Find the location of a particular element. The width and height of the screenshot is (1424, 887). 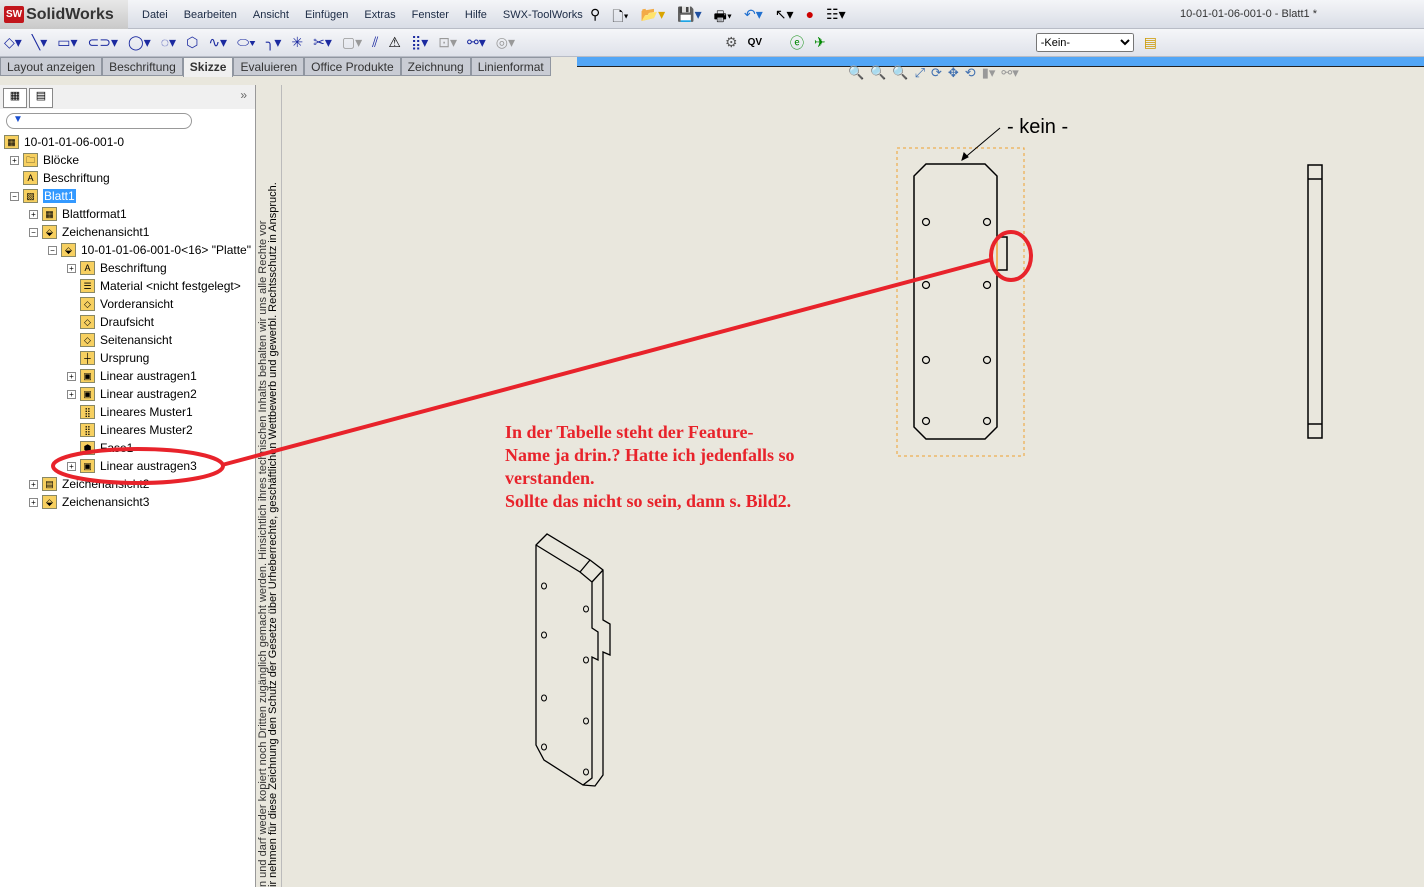

plate-outline is located at coordinates (960, 301).